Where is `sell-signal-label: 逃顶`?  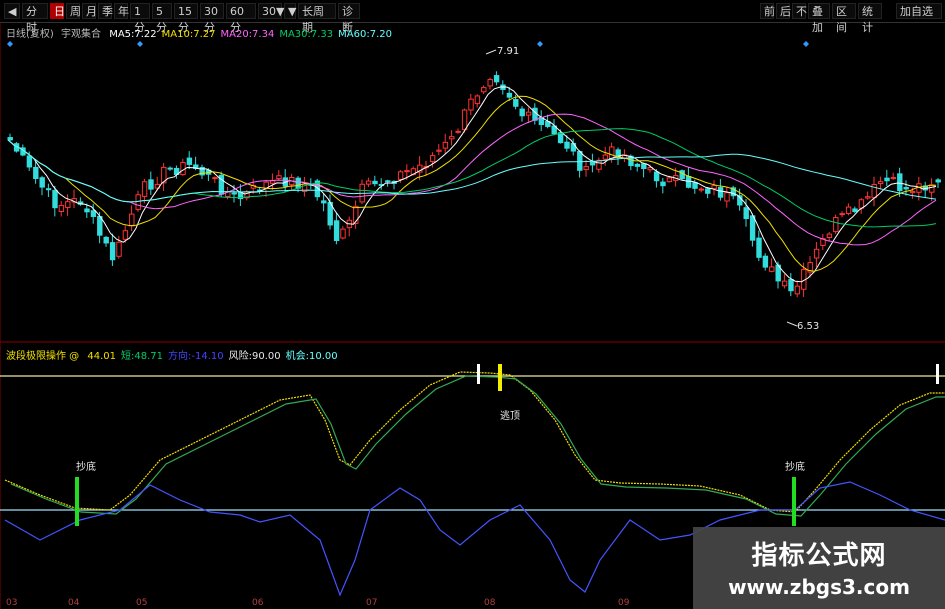
sell-signal-label: 逃顶 is located at coordinates (510, 416).